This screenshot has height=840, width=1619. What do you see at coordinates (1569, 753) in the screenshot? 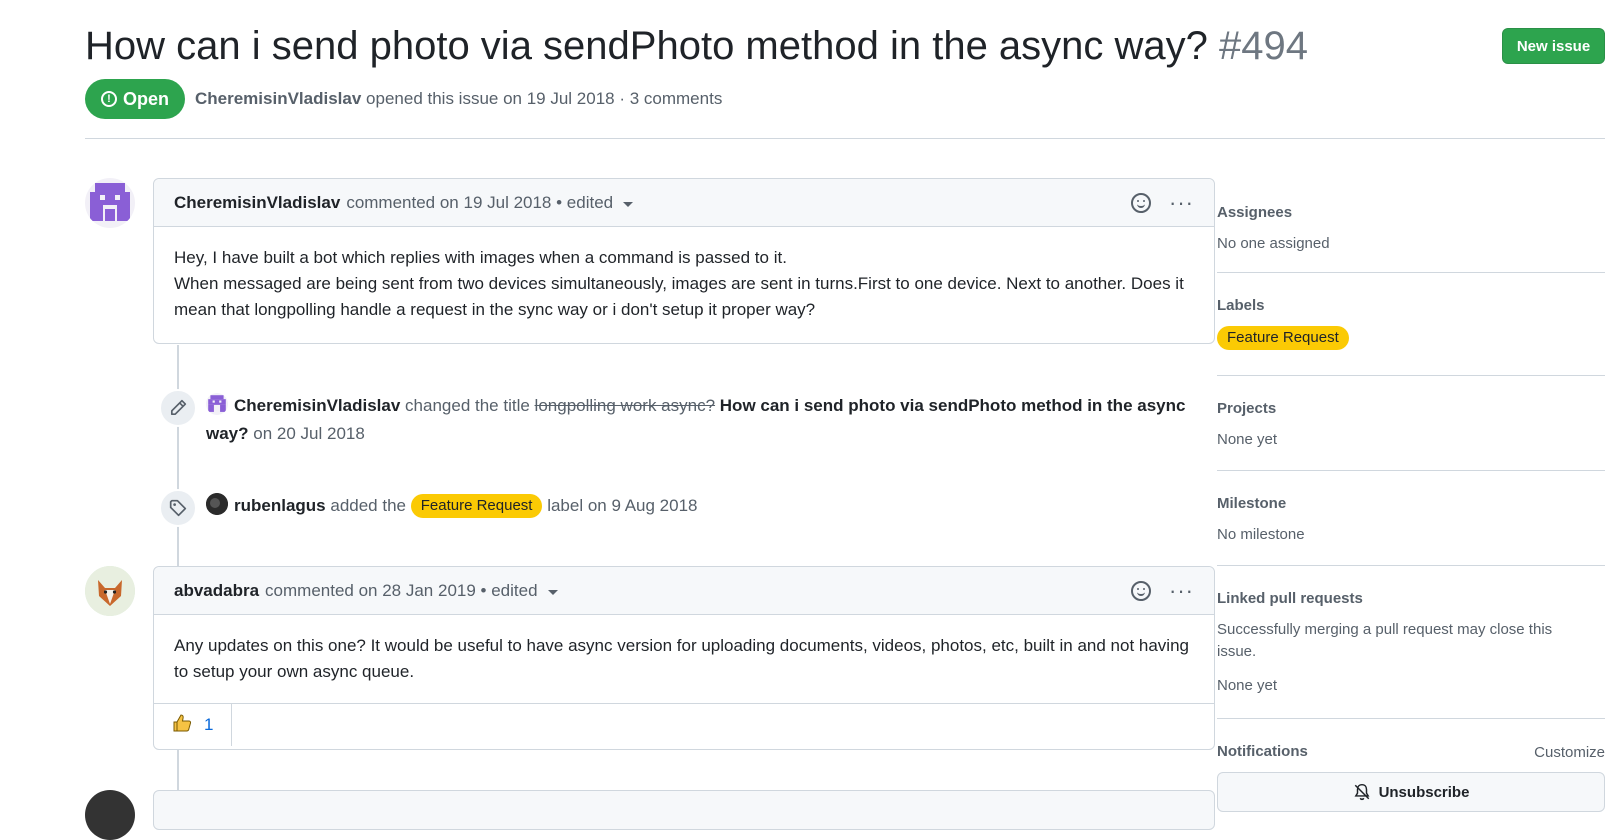
I see `customize-link: Customize` at bounding box center [1569, 753].